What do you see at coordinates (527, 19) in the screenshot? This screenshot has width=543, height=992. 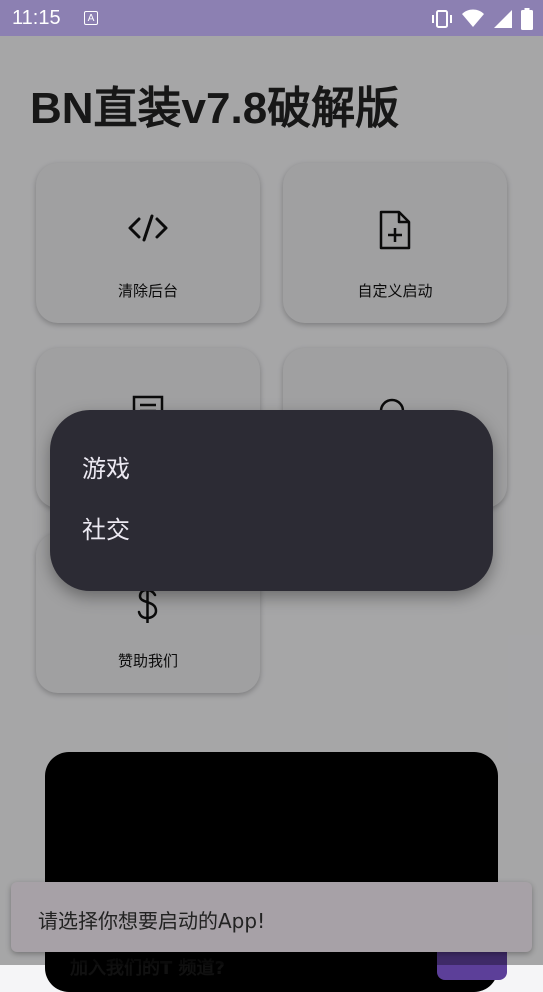 I see `battery-icon` at bounding box center [527, 19].